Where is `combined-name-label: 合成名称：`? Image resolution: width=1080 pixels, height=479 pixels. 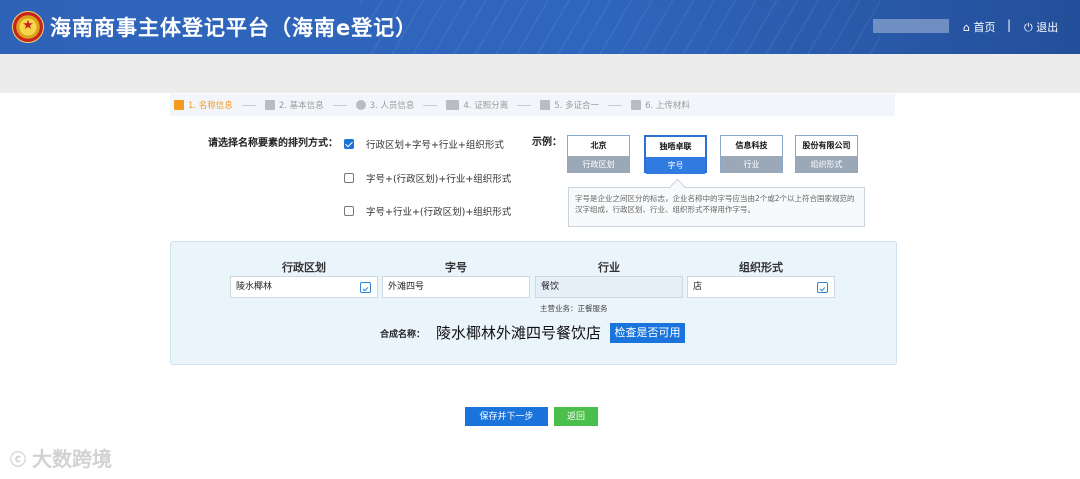 combined-name-label: 合成名称： is located at coordinates (403, 335).